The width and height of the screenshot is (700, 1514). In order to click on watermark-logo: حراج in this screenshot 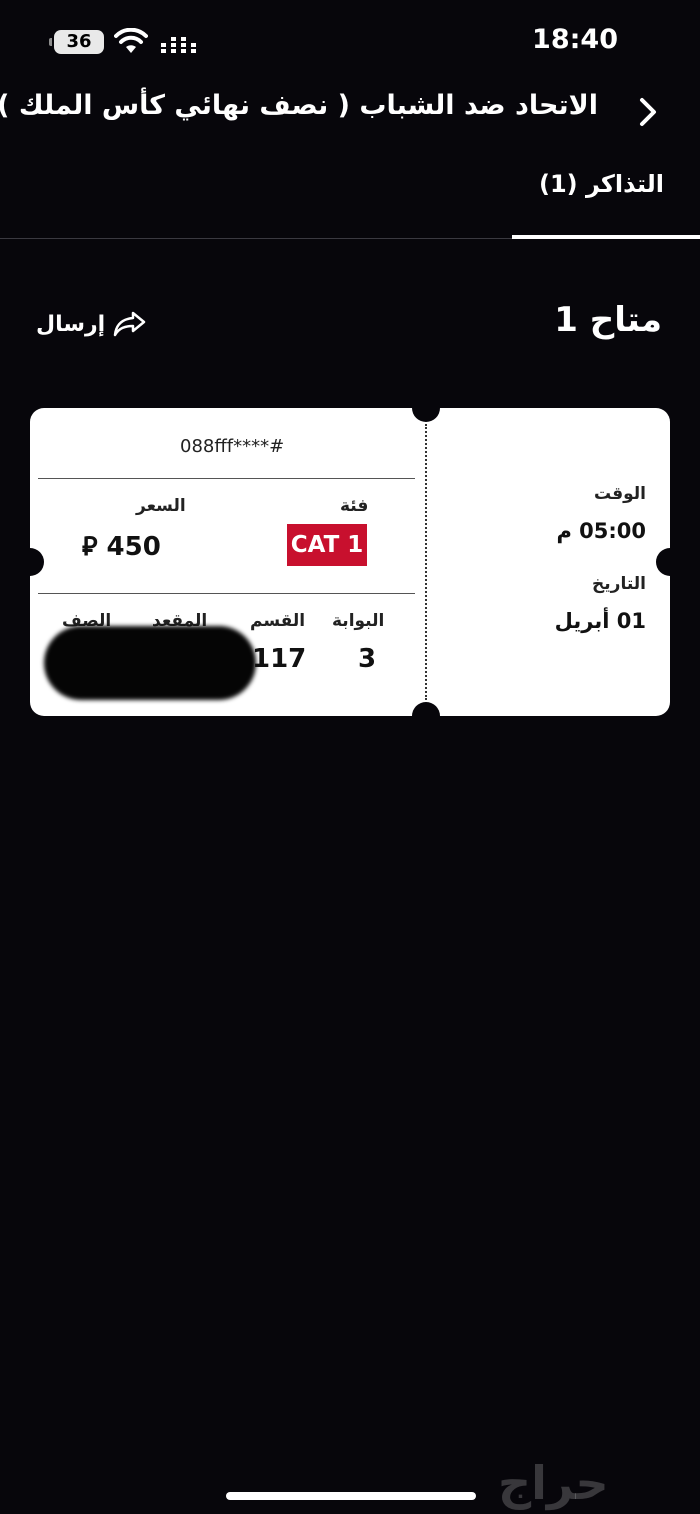, I will do `click(553, 1483)`.